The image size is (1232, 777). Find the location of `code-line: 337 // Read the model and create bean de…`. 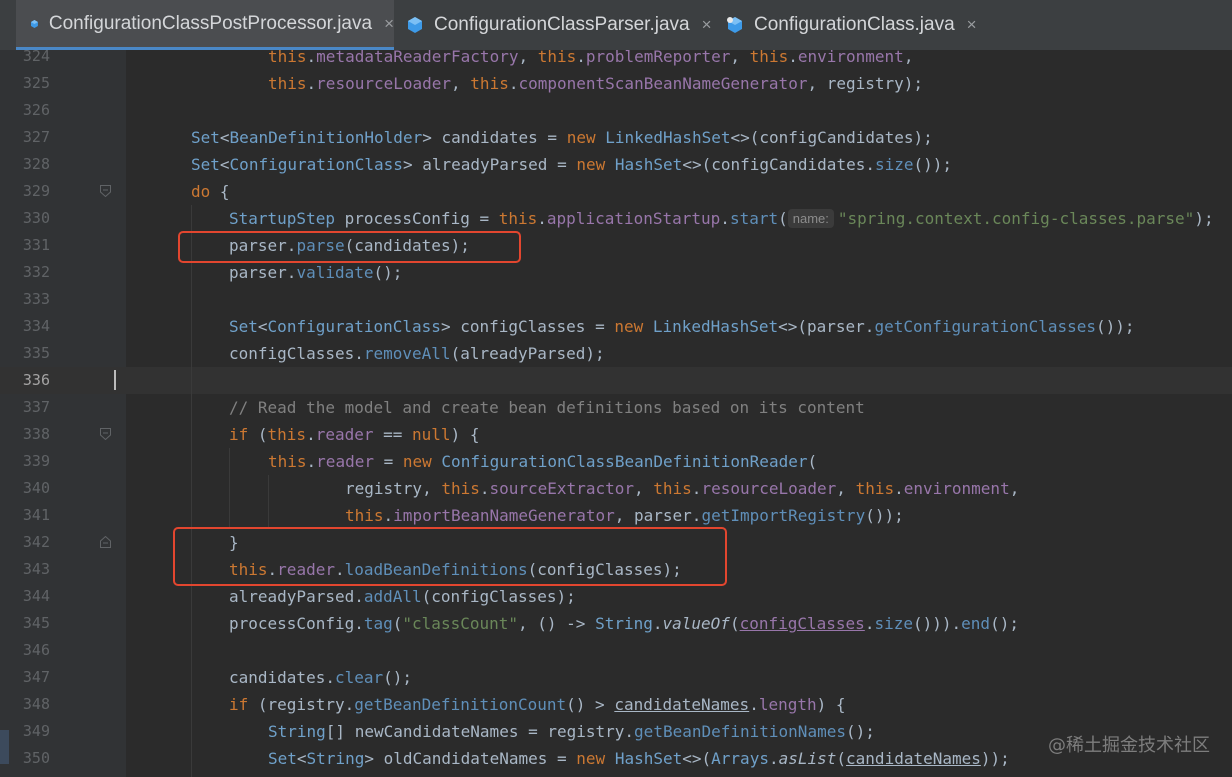

code-line: 337 // Read the model and create bean de… is located at coordinates (616, 407).